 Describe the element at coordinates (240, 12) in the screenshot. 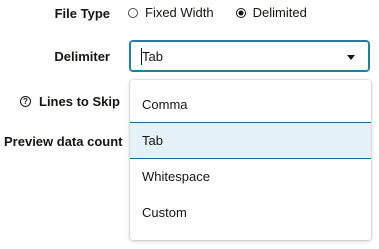

I see `radio-delimited-circle` at that location.